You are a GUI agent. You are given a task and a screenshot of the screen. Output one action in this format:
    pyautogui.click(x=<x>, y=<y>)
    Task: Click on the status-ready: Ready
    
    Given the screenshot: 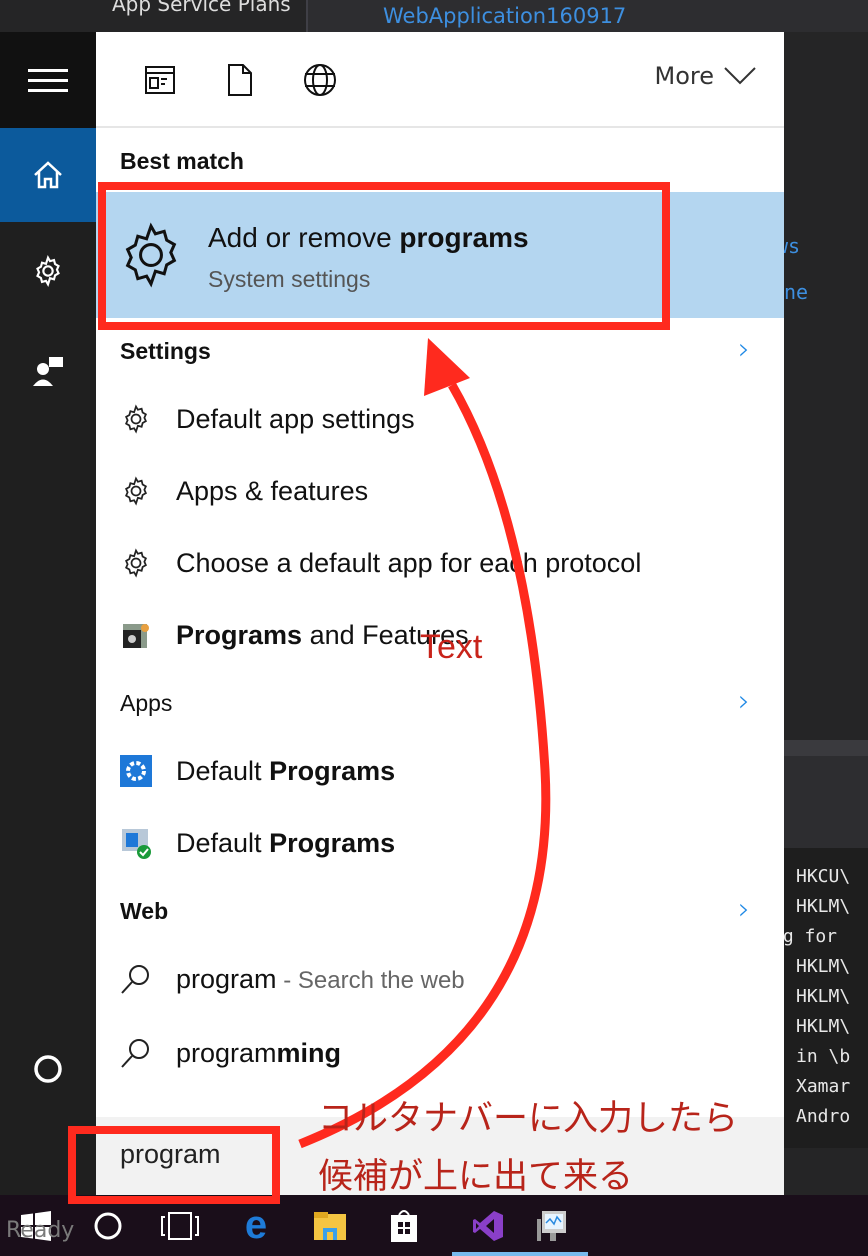 What is the action you would take?
    pyautogui.click(x=40, y=1230)
    